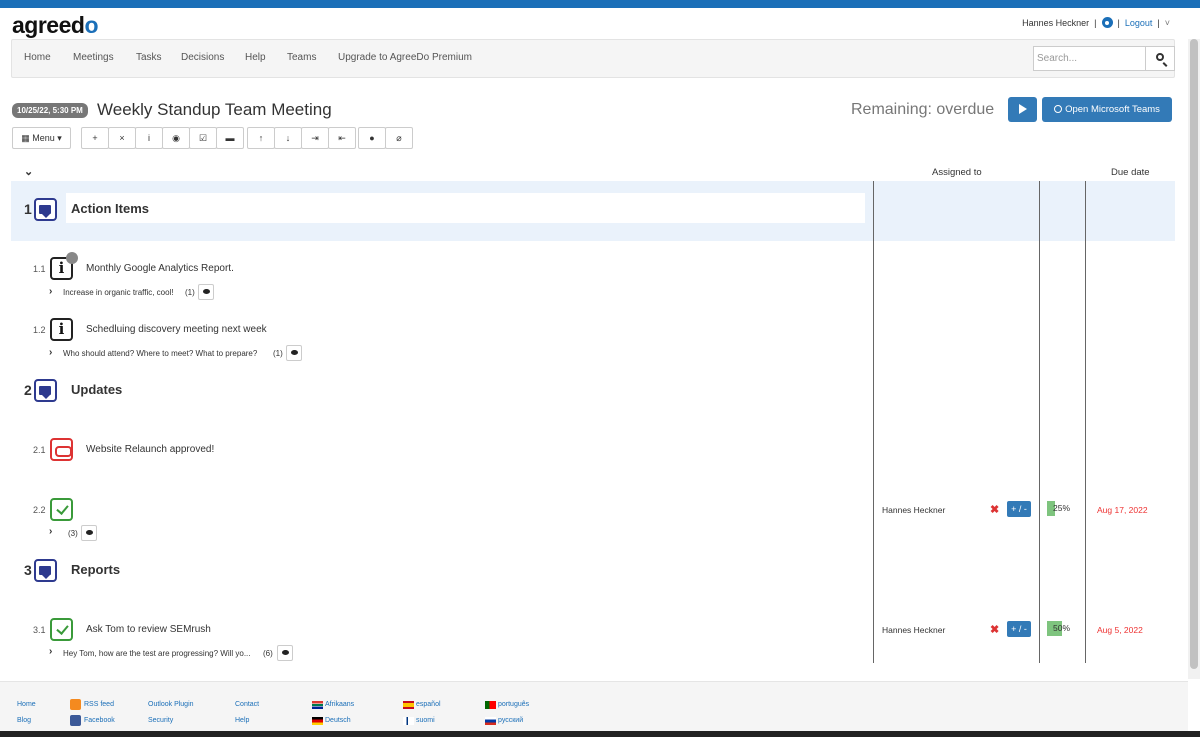 The image size is (1200, 737). What do you see at coordinates (242, 720) in the screenshot?
I see `footer-link-help: Help` at bounding box center [242, 720].